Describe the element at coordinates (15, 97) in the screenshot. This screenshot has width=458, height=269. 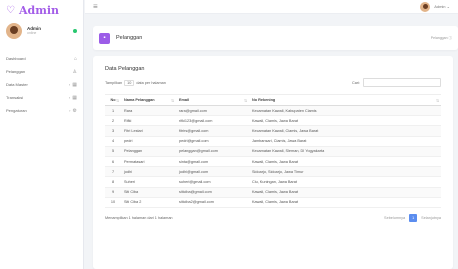
I see `sidebar-item-label: Transaksi` at that location.